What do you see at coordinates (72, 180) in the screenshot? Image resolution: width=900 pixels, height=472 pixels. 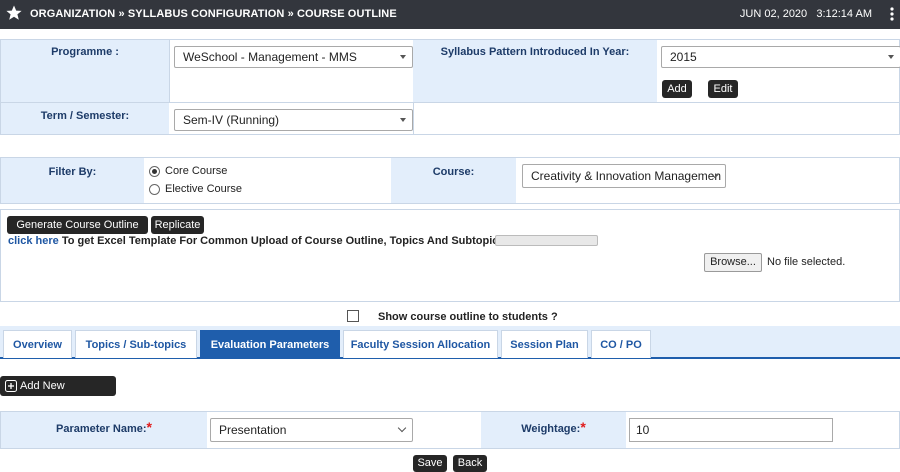 I see `filter-label: Filter By:` at bounding box center [72, 180].